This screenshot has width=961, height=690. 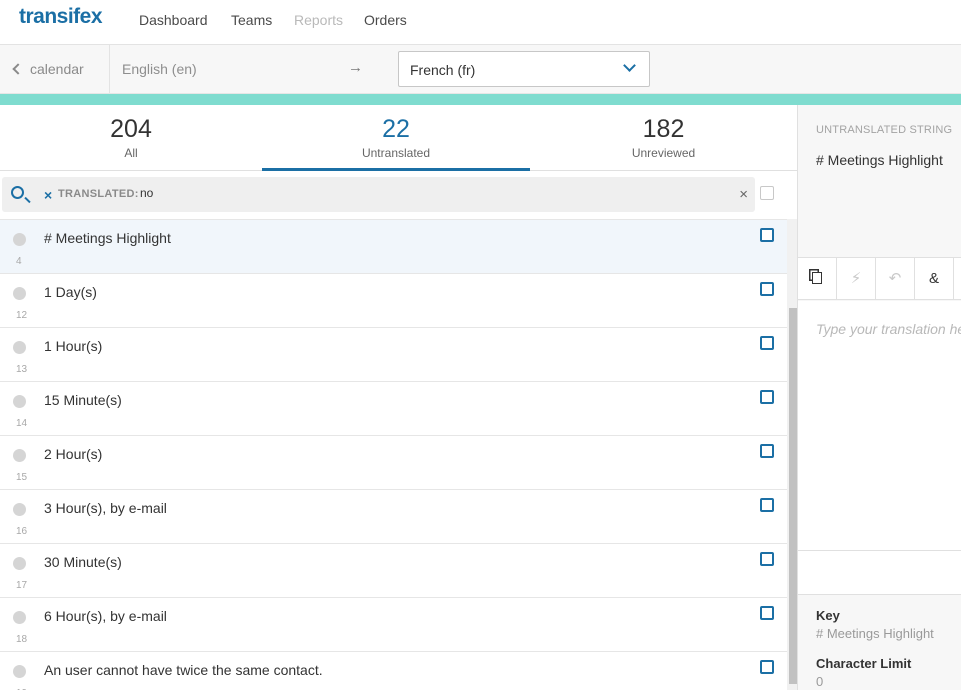 I want to click on filter-value: no, so click(x=147, y=193).